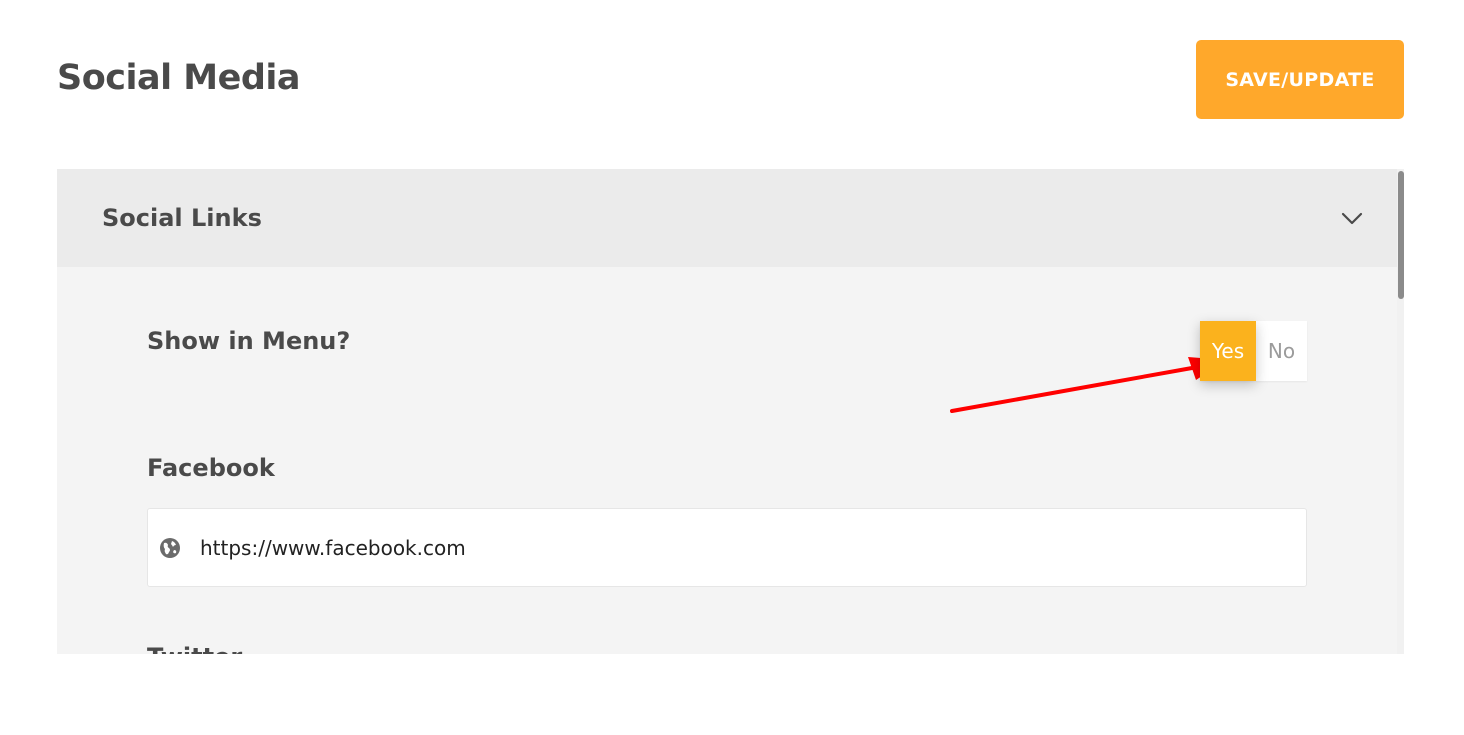 This screenshot has width=1464, height=735. I want to click on social-links-title: Social Links, so click(182, 218).